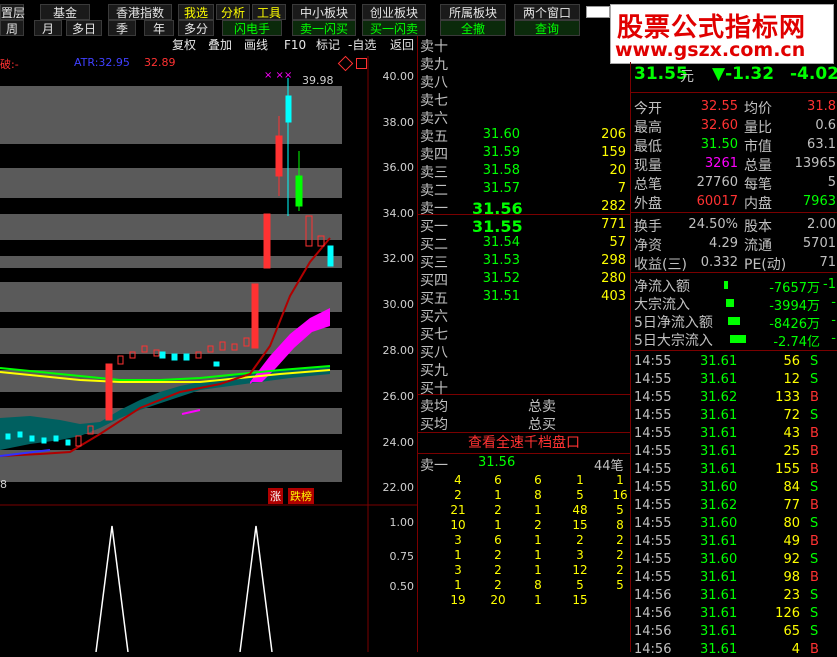 This screenshot has width=837, height=657. What do you see at coordinates (791, 451) in the screenshot?
I see `tick-vol: 25` at bounding box center [791, 451].